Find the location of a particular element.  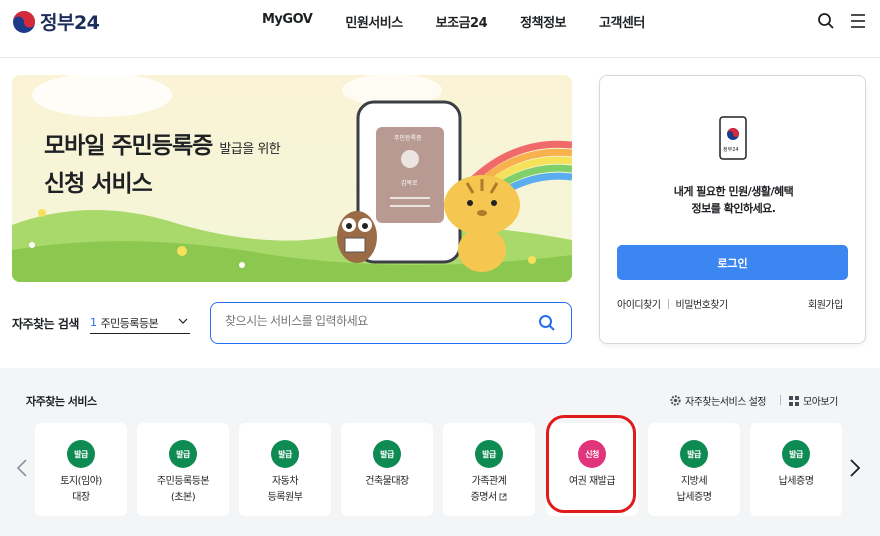

chevron-right-icon is located at coordinates (855, 468).